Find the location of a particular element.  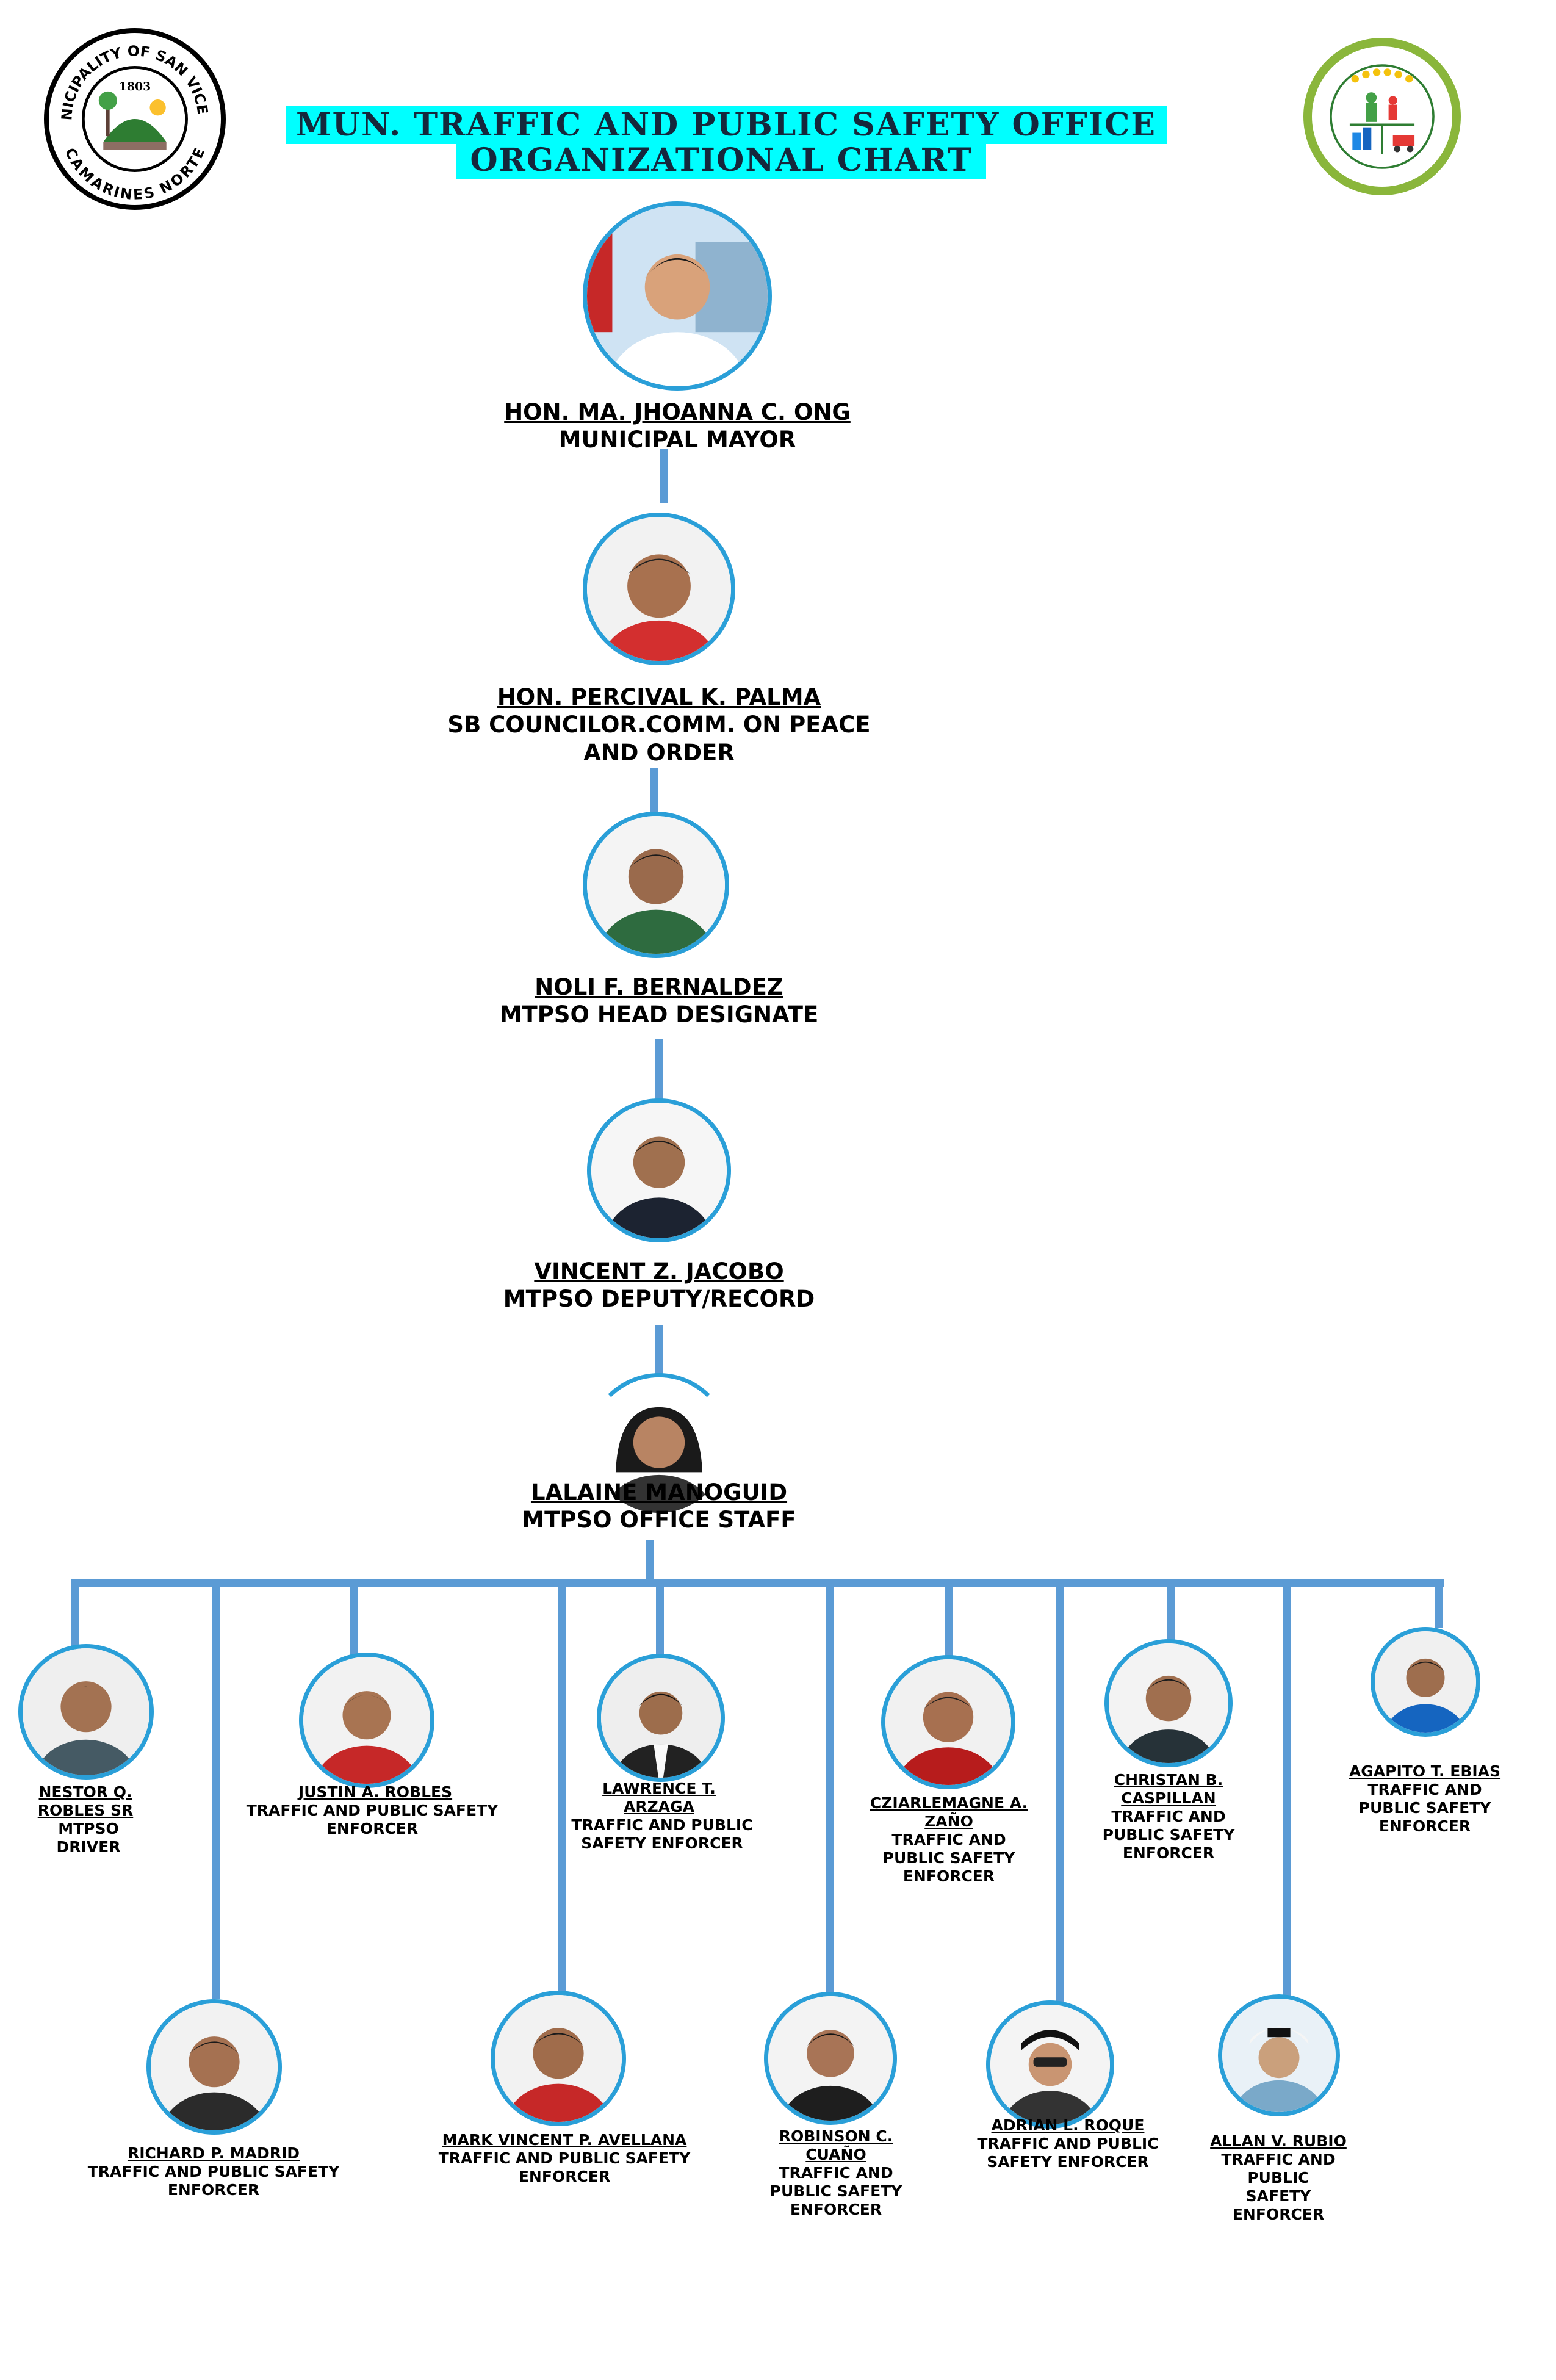

seal-year: 1803 is located at coordinates (135, 87).